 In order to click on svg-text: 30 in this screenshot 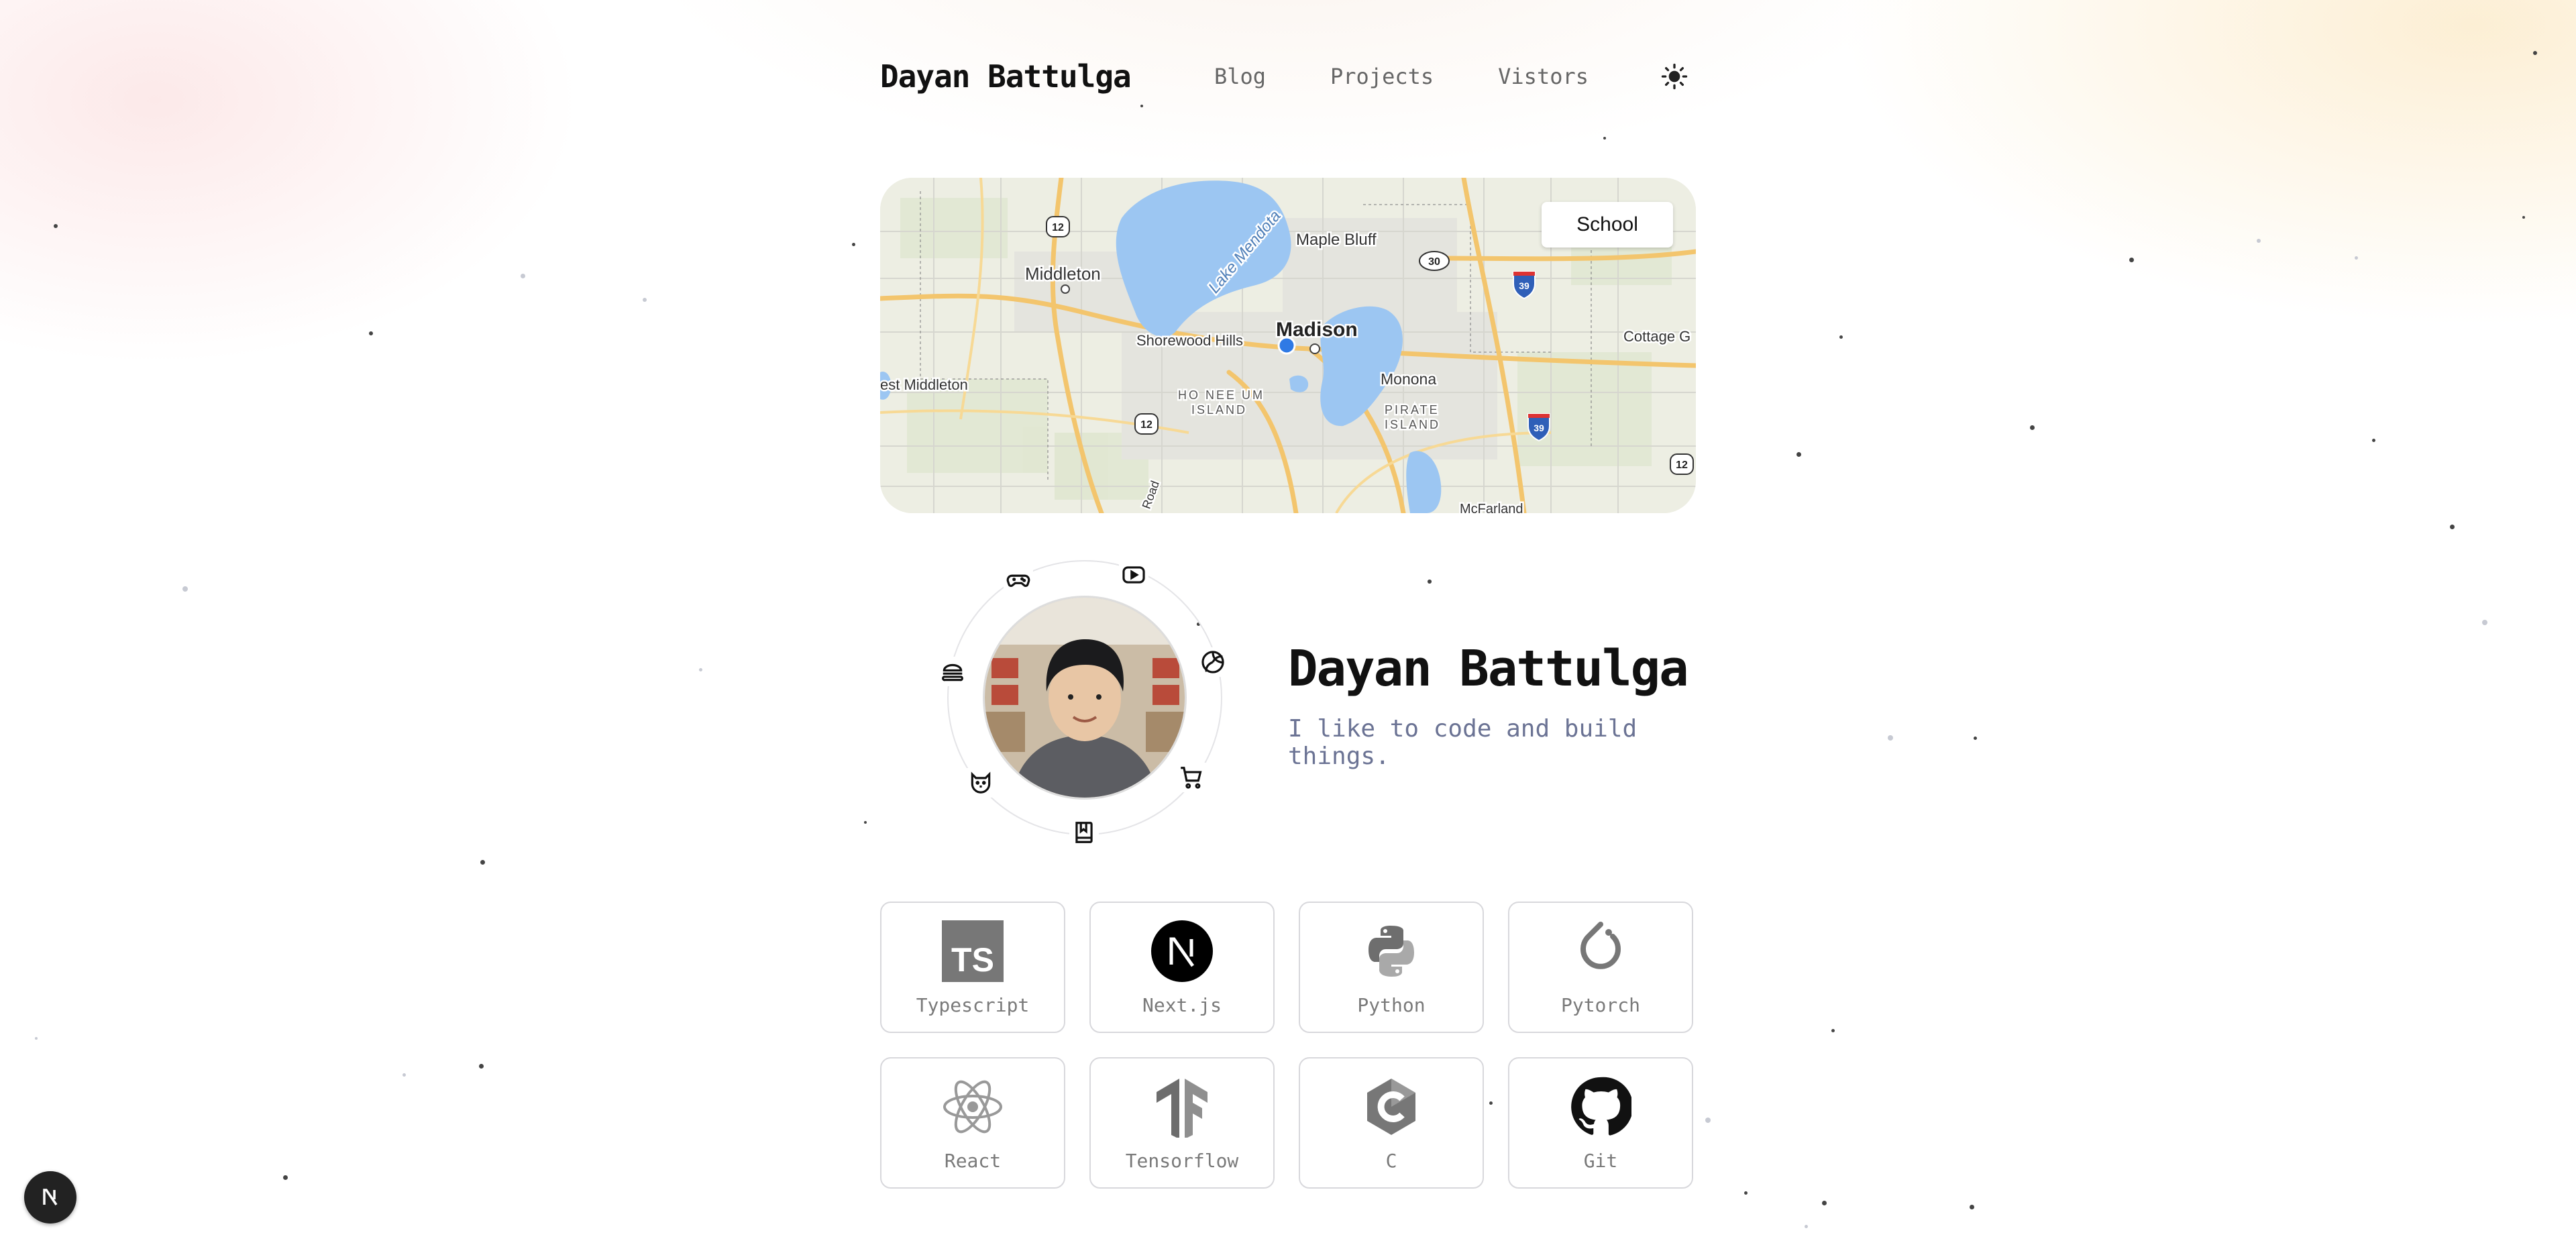, I will do `click(1434, 262)`.